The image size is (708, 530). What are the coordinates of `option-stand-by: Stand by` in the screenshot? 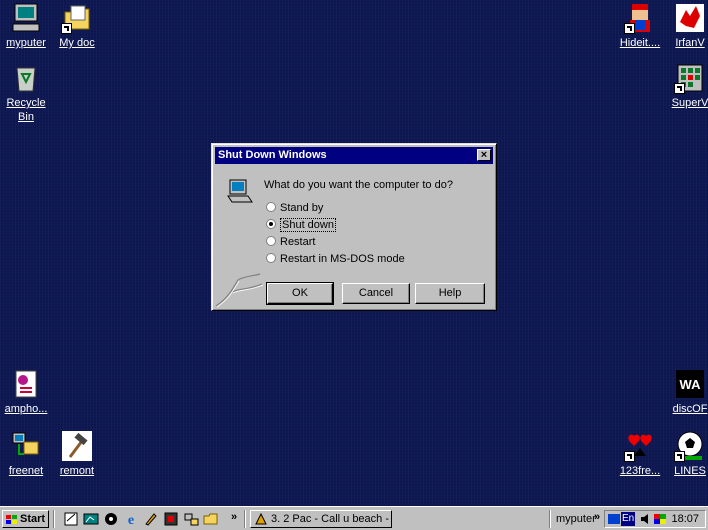 It's located at (294, 208).